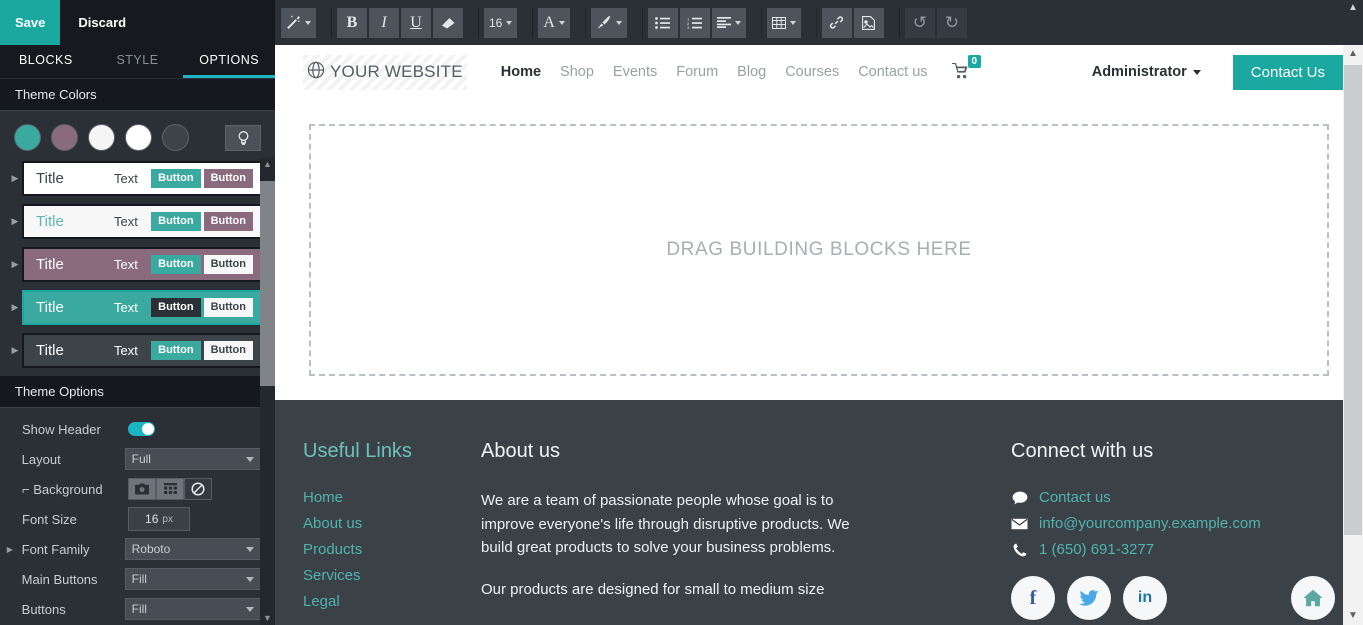 This screenshot has width=1363, height=625. What do you see at coordinates (1096, 549) in the screenshot?
I see `footer-phone-link: 1 (650) 691-3277` at bounding box center [1096, 549].